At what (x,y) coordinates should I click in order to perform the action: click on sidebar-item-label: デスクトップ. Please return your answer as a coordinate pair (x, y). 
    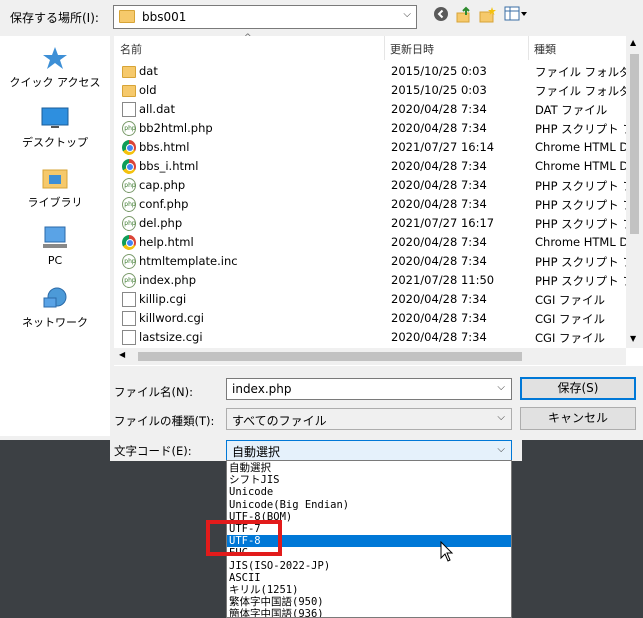
    Looking at the image, I should click on (55, 142).